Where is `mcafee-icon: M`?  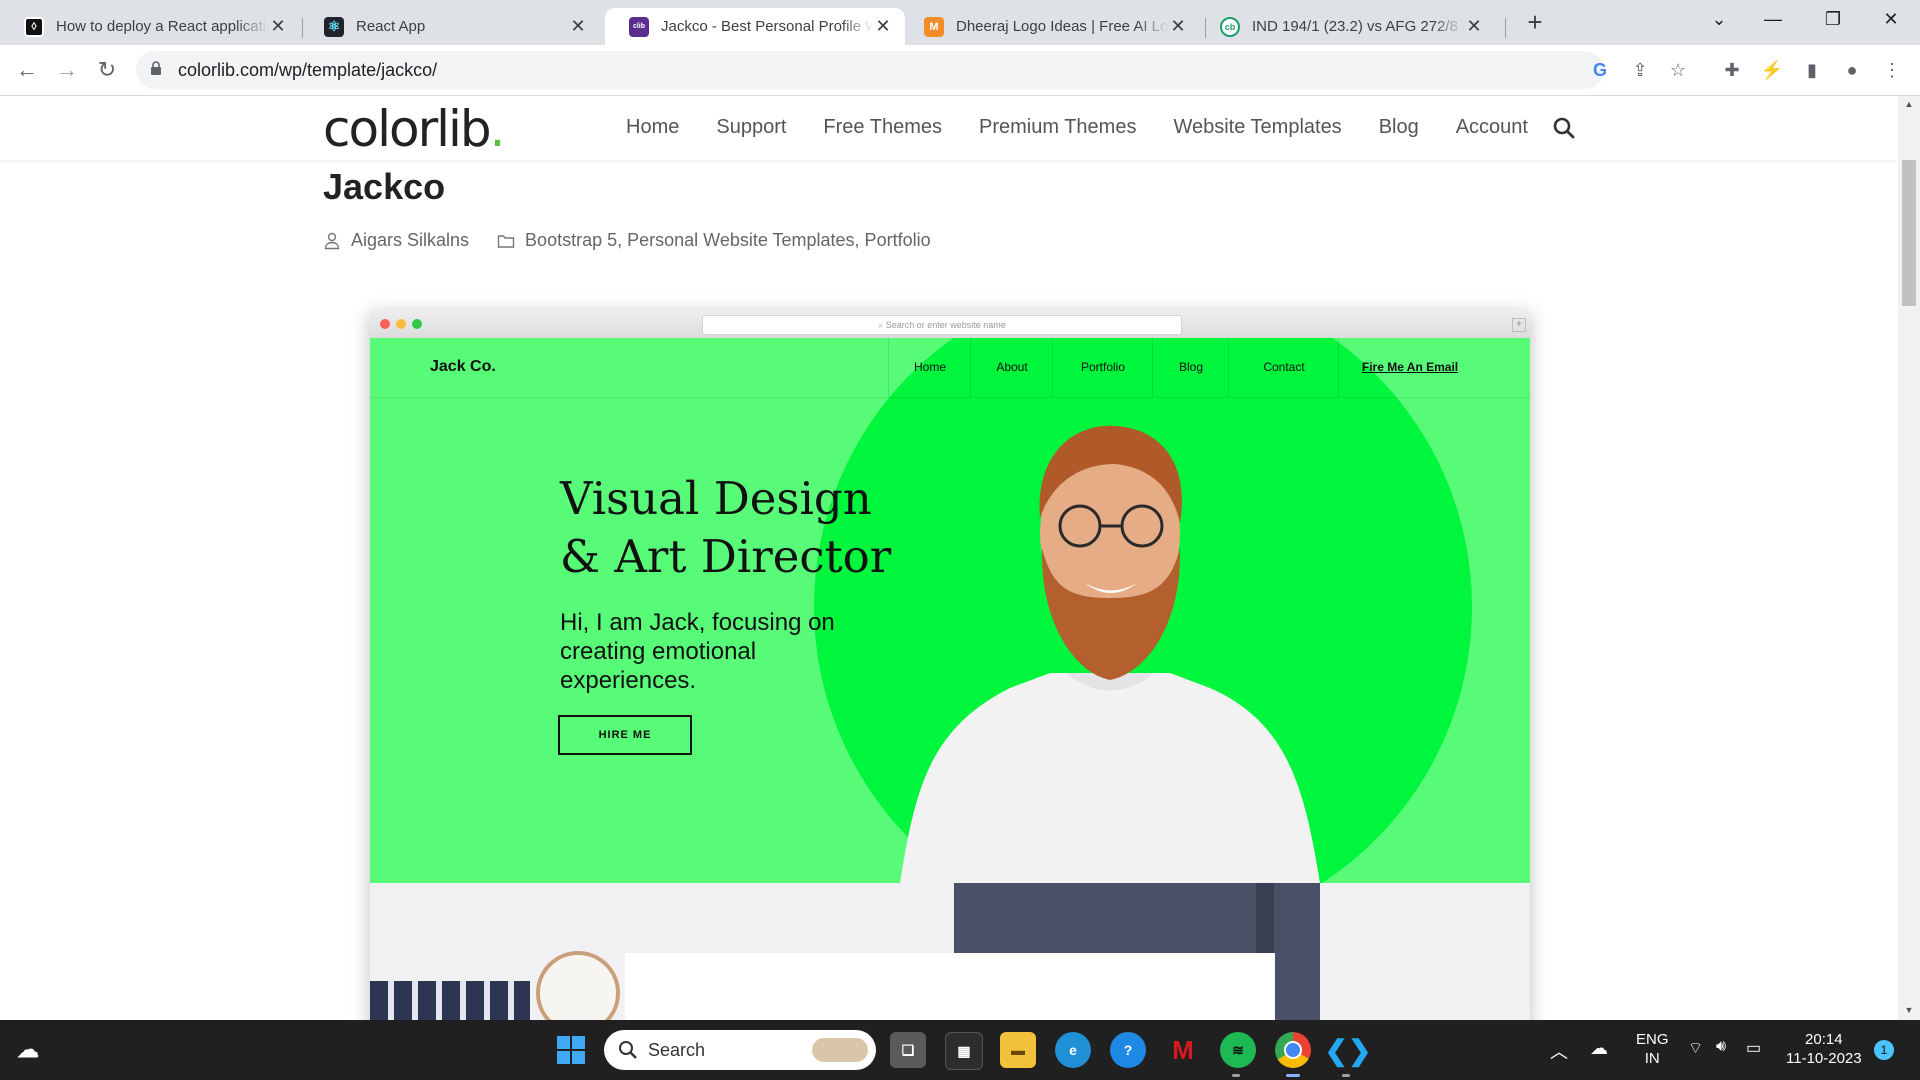
mcafee-icon: M is located at coordinates (1183, 1050).